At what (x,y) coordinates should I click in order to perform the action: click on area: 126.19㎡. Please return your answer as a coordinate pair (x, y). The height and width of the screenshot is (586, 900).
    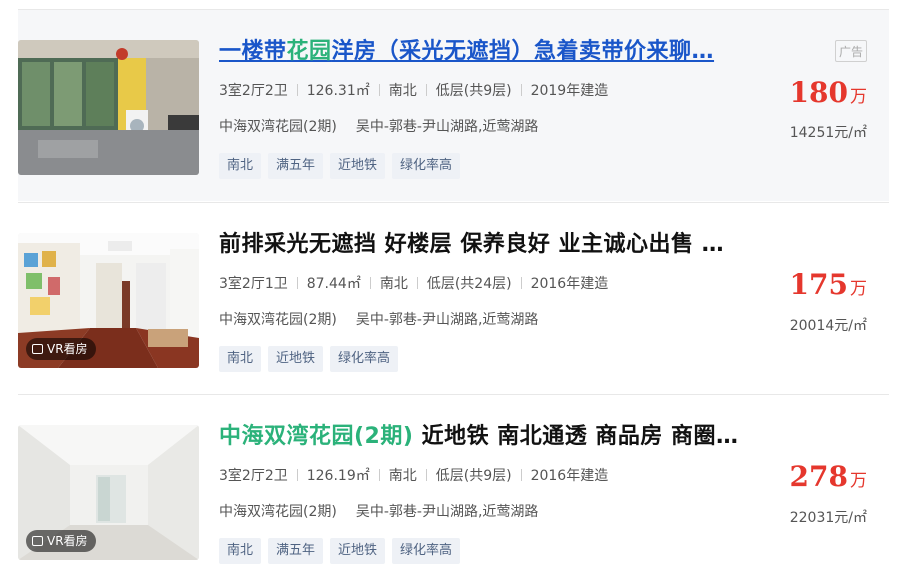
    Looking at the image, I should click on (338, 476).